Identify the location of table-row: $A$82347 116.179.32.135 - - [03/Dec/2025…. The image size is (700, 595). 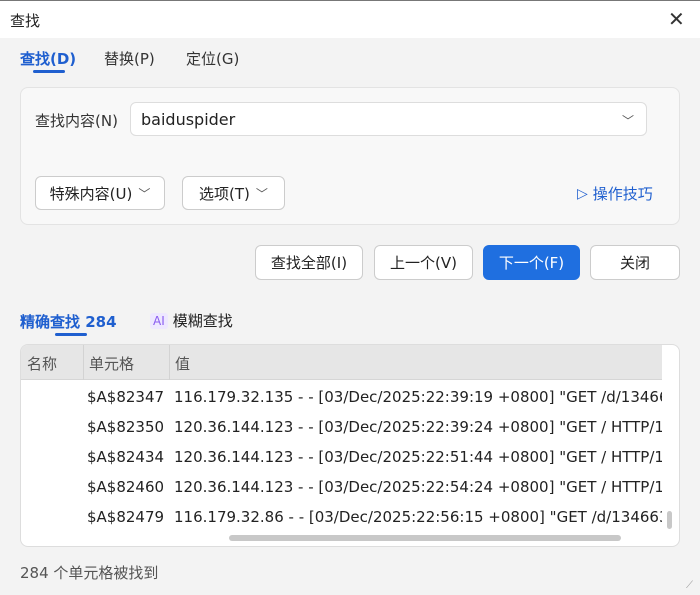
(341, 397).